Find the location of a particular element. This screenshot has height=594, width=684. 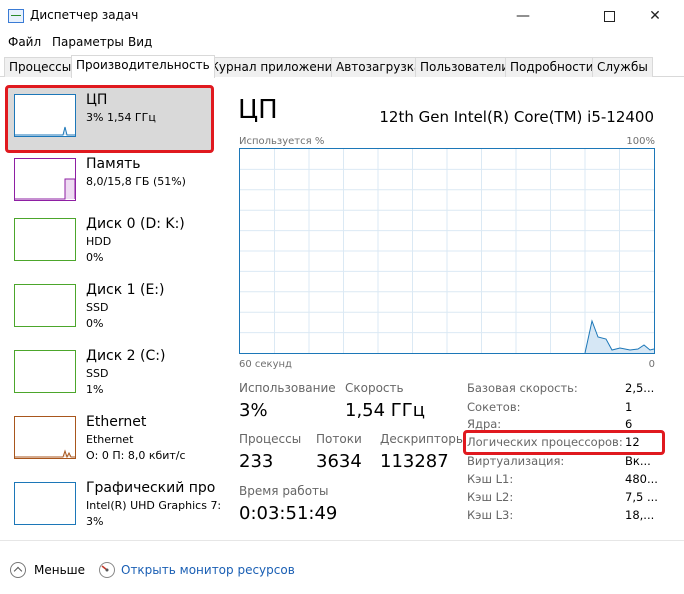

menu-file: Файл is located at coordinates (24, 42).